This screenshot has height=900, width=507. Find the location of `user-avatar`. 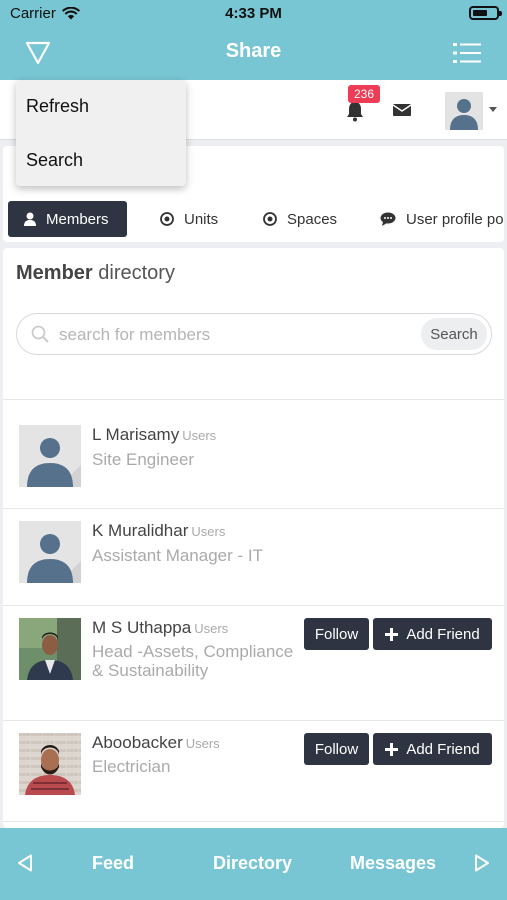

user-avatar is located at coordinates (464, 111).